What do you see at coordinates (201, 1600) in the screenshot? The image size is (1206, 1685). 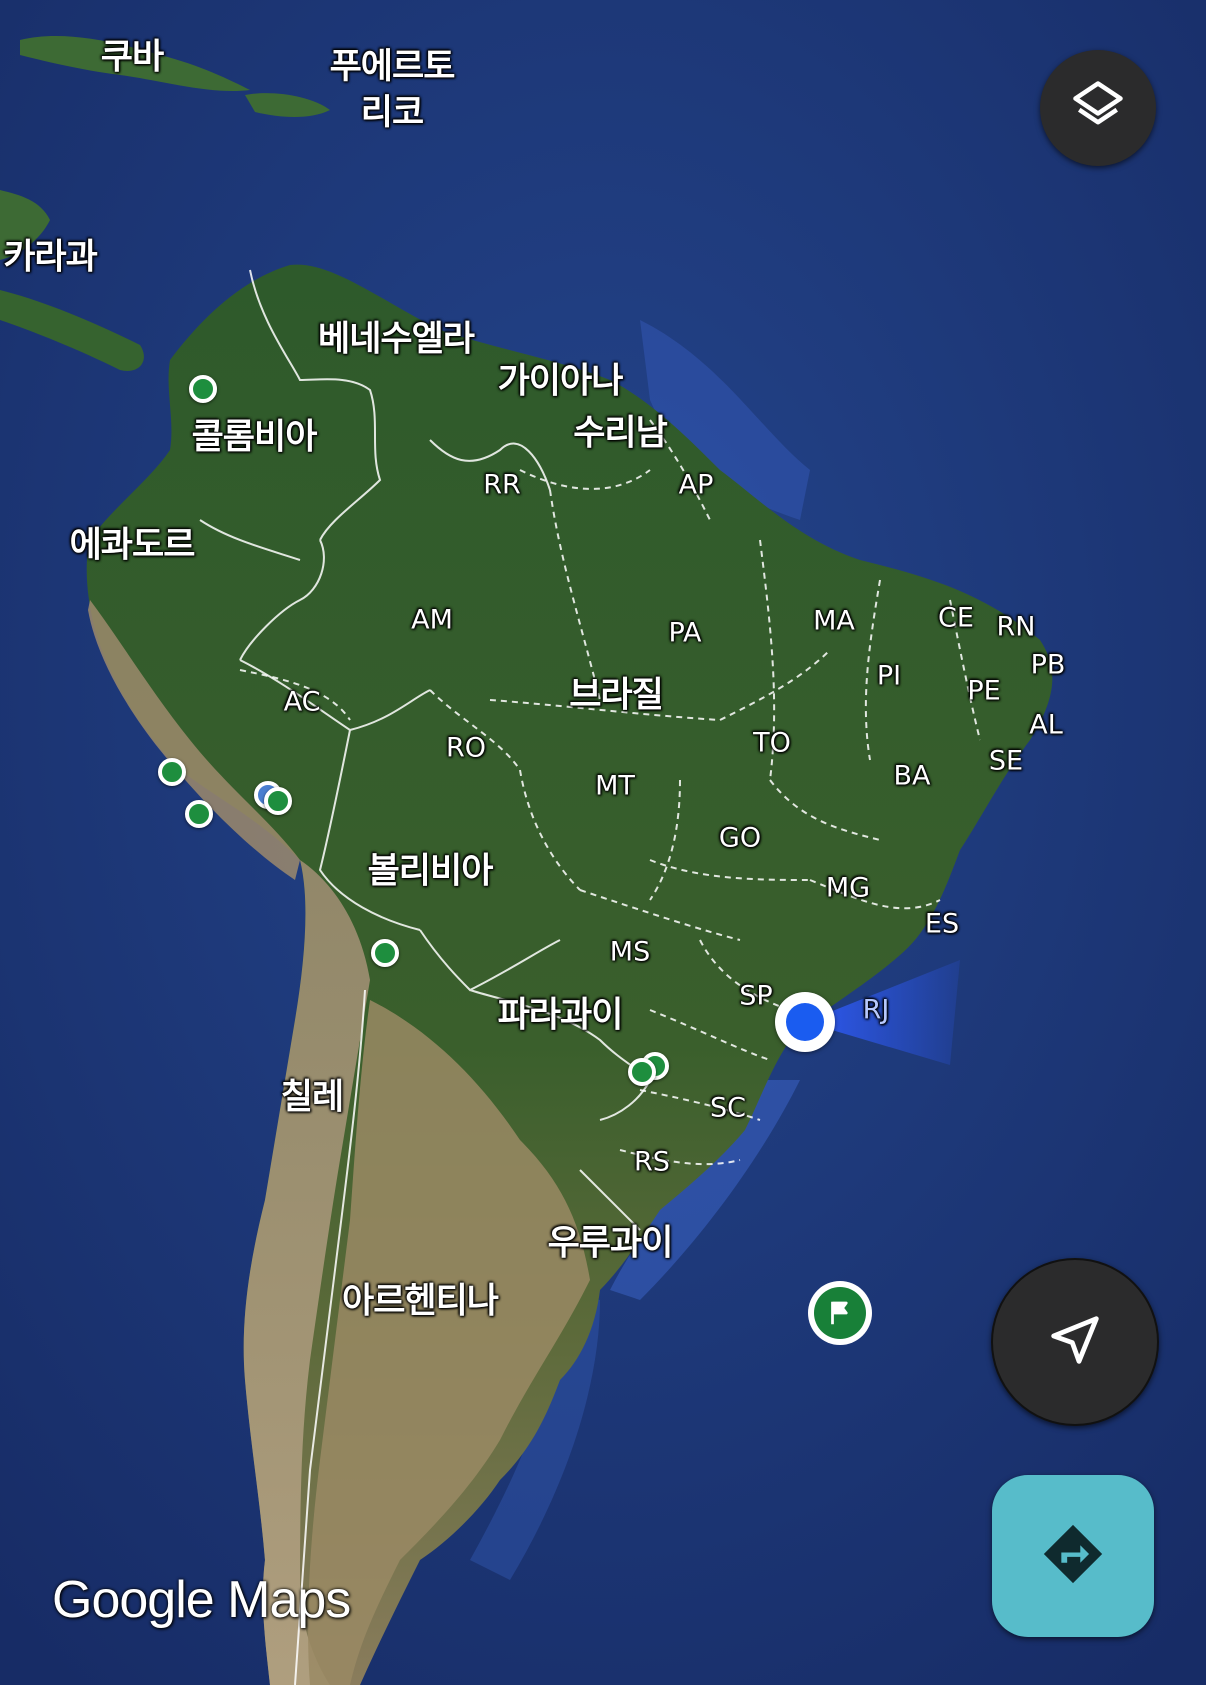 I see `google-maps-logo: Google Maps` at bounding box center [201, 1600].